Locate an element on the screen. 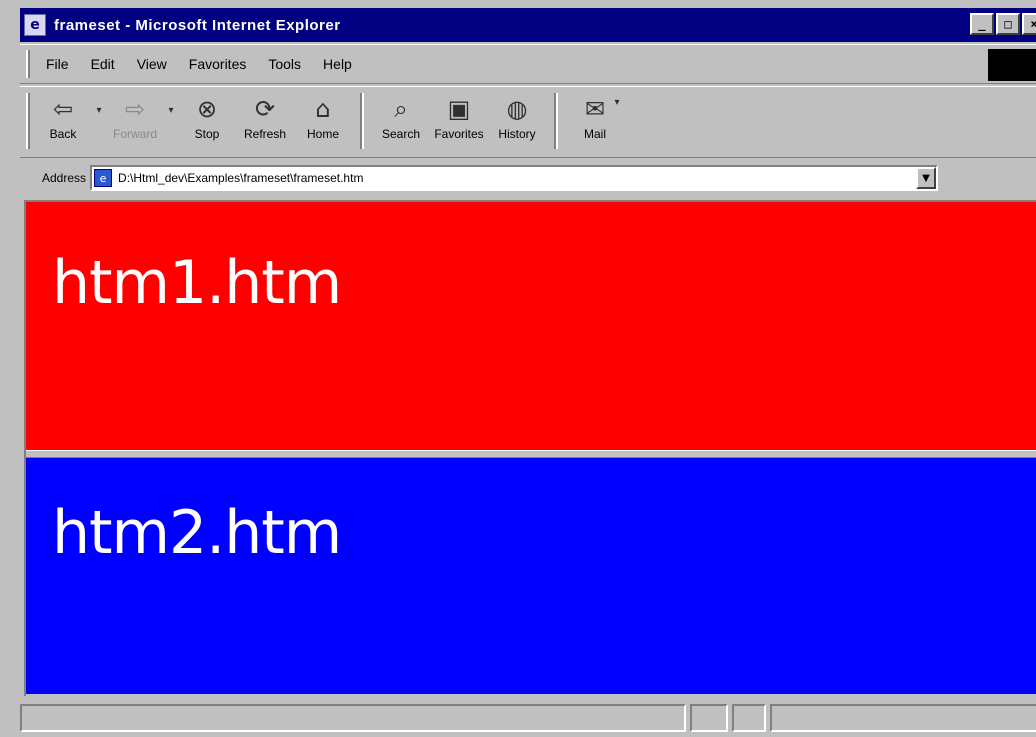  mail-dropdown-icon: ▾ is located at coordinates (617, 102).